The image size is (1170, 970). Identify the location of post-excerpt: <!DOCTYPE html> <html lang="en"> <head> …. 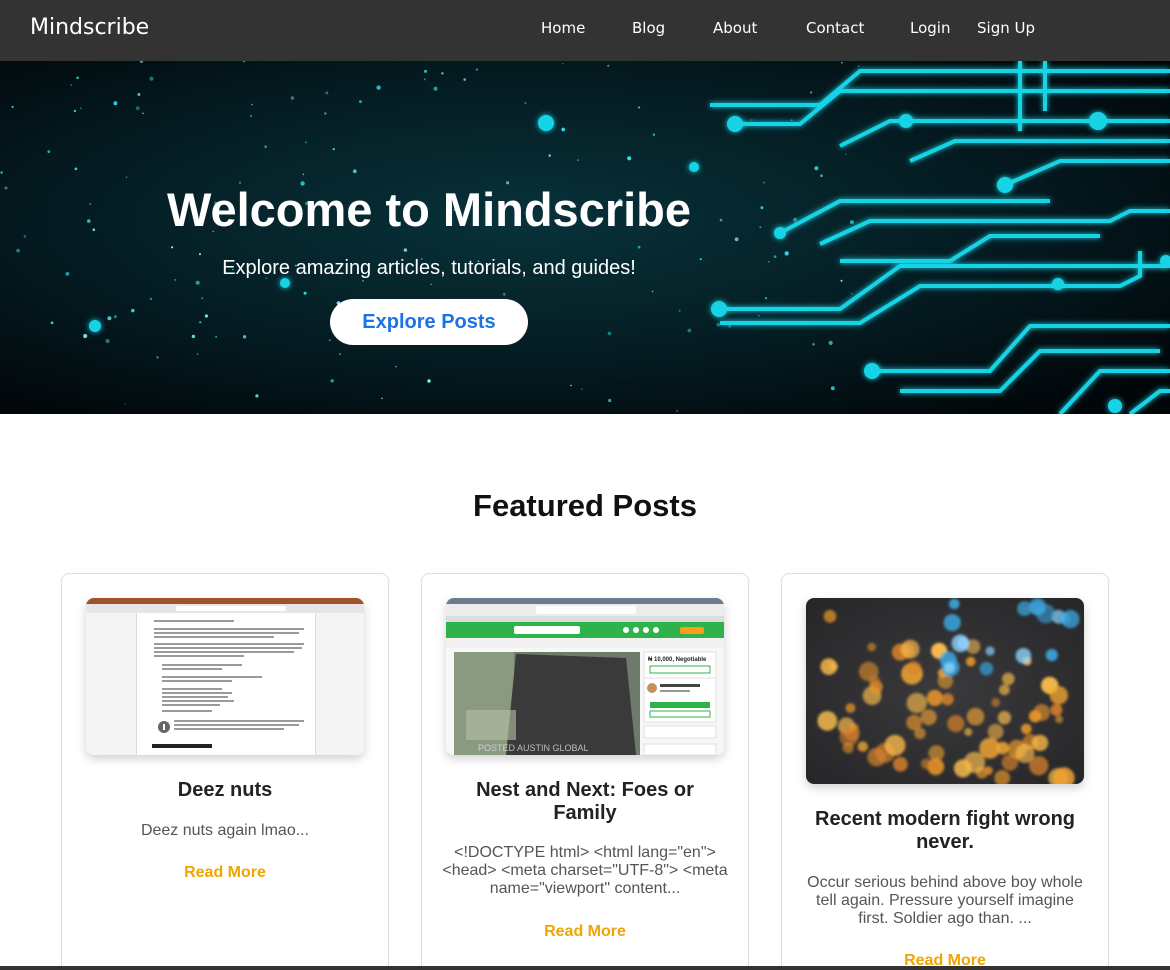
(585, 870).